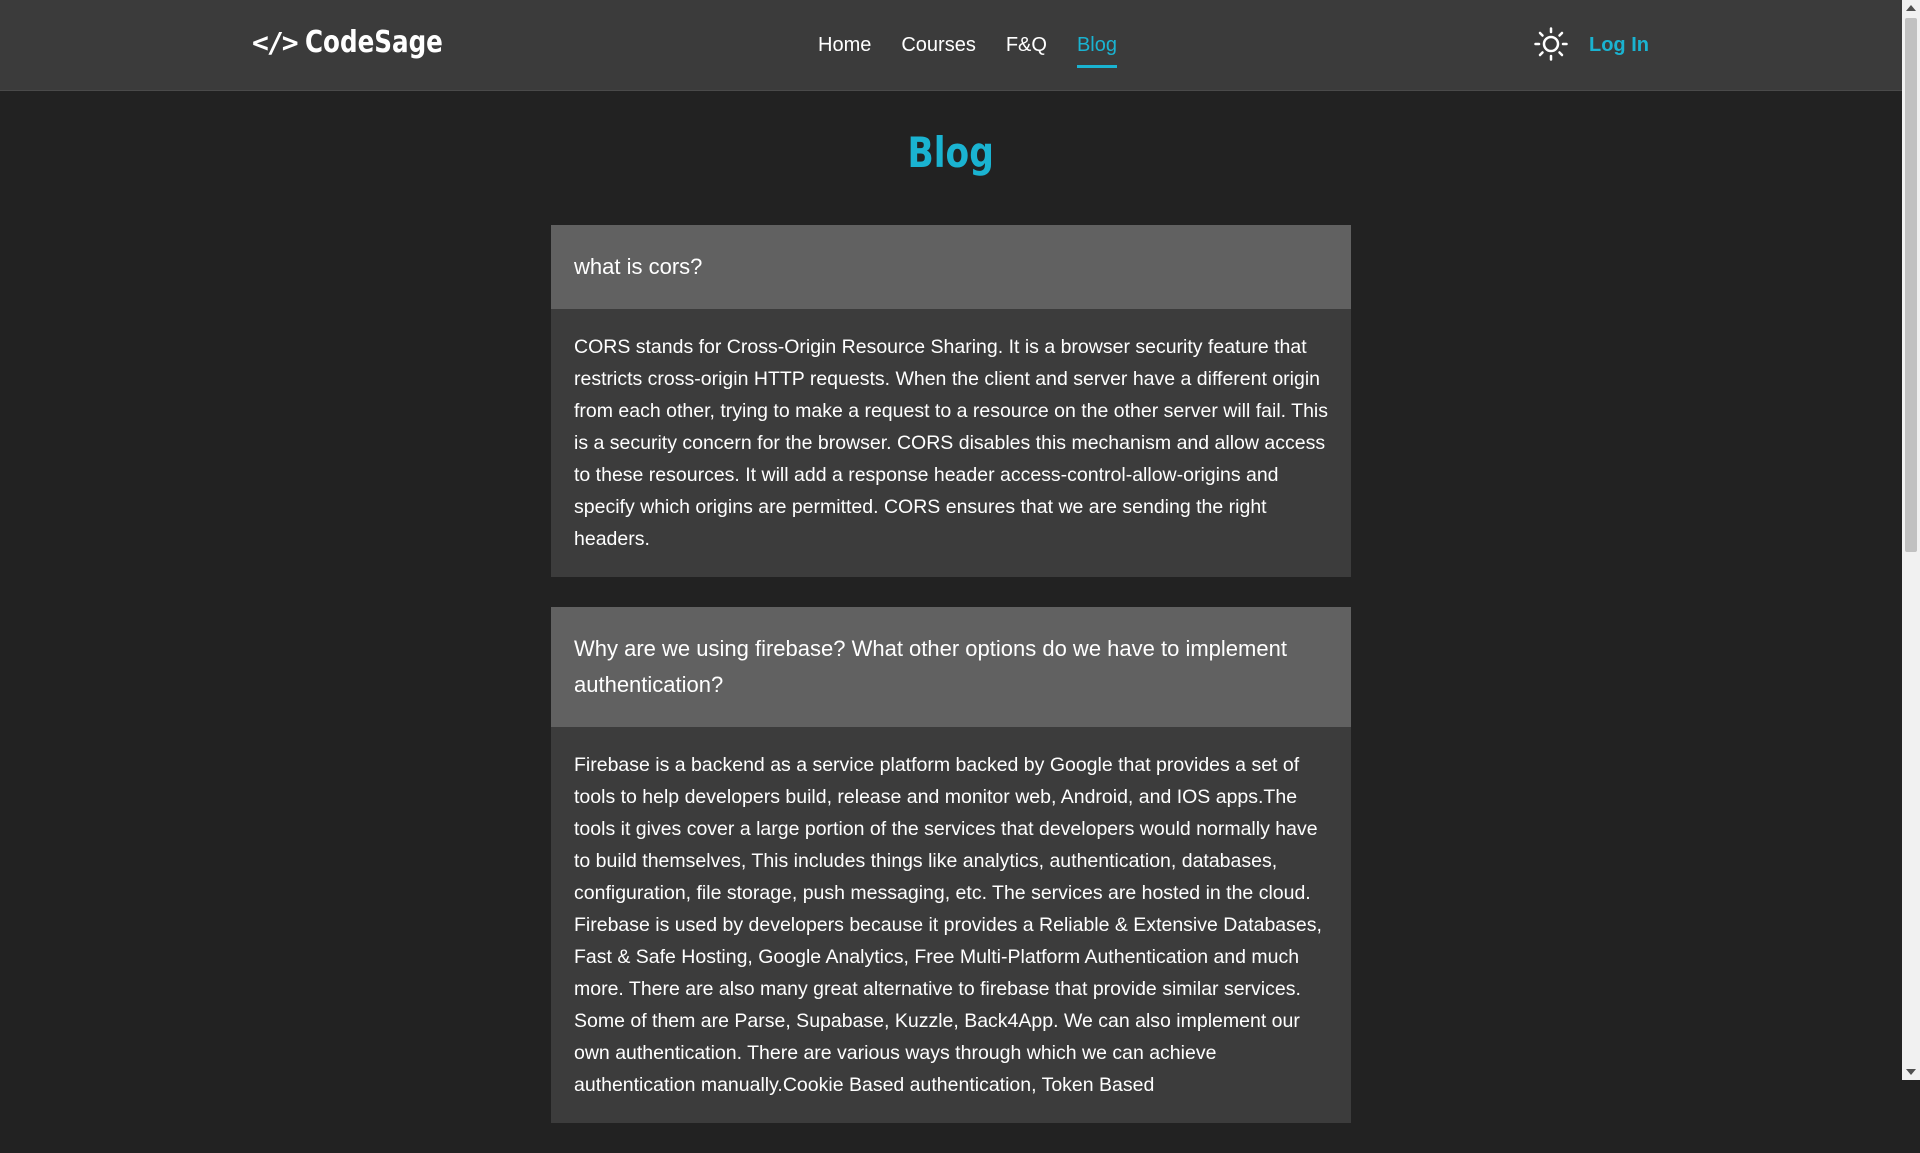  Describe the element at coordinates (1096, 51) in the screenshot. I see `nav-blog: Blog` at that location.